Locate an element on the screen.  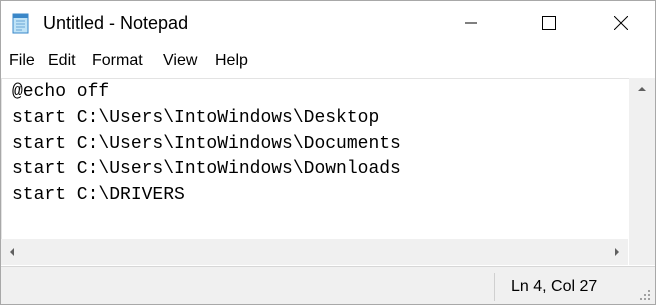
status-bar: Ln 4, Col 27 is located at coordinates (328, 285).